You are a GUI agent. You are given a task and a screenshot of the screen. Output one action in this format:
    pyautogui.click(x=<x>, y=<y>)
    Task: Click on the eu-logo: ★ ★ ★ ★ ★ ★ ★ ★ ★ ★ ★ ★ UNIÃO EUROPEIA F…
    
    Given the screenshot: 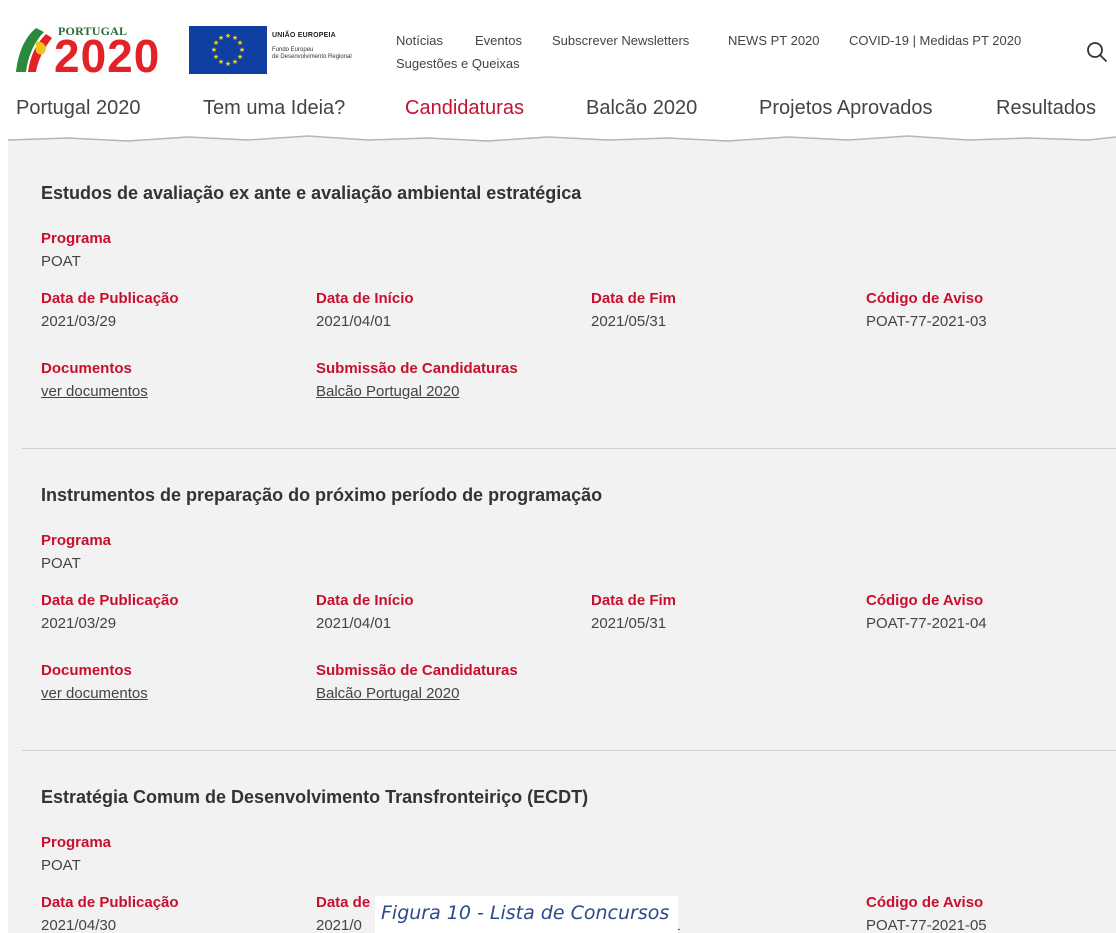 What is the action you would take?
    pyautogui.click(x=282, y=50)
    